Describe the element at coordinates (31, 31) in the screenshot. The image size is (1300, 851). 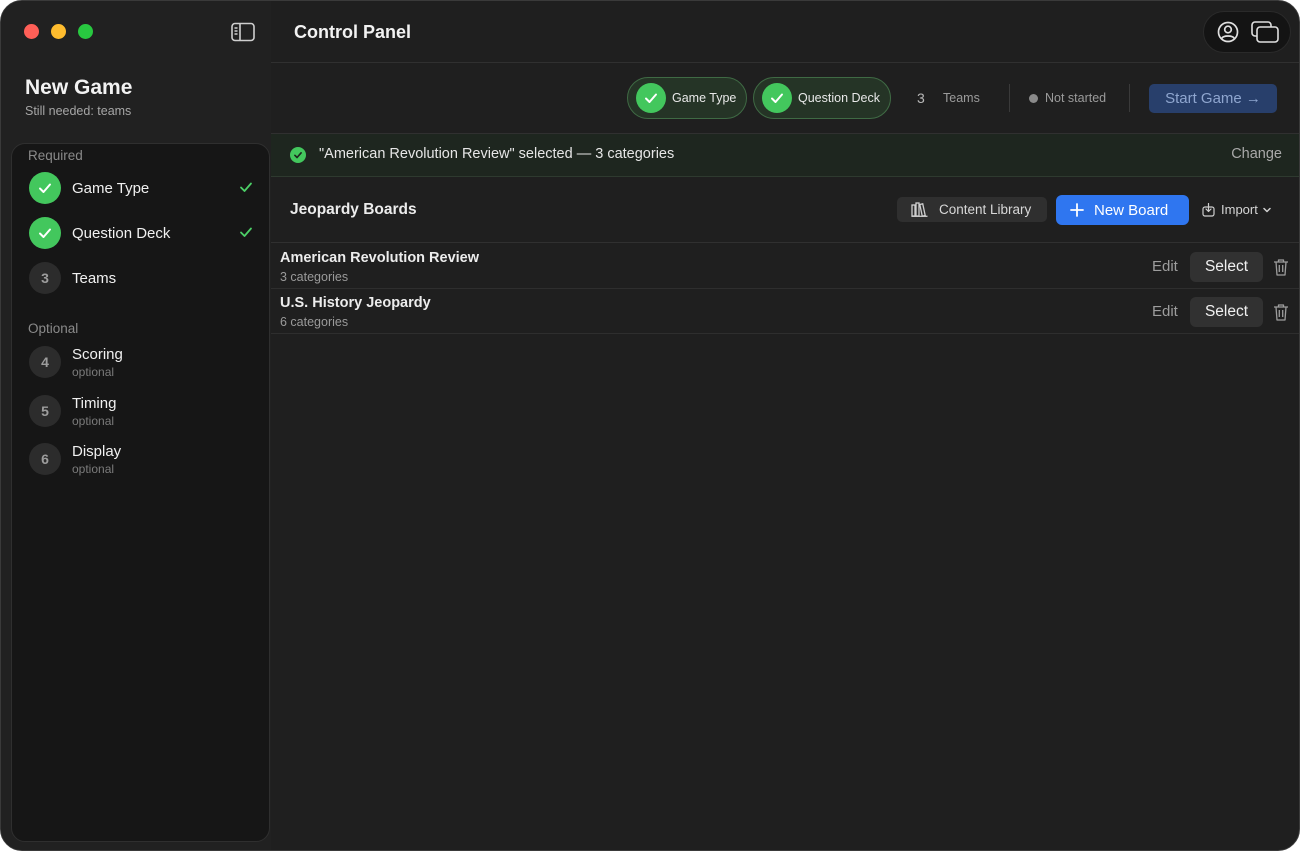
I see `close-window-button` at that location.